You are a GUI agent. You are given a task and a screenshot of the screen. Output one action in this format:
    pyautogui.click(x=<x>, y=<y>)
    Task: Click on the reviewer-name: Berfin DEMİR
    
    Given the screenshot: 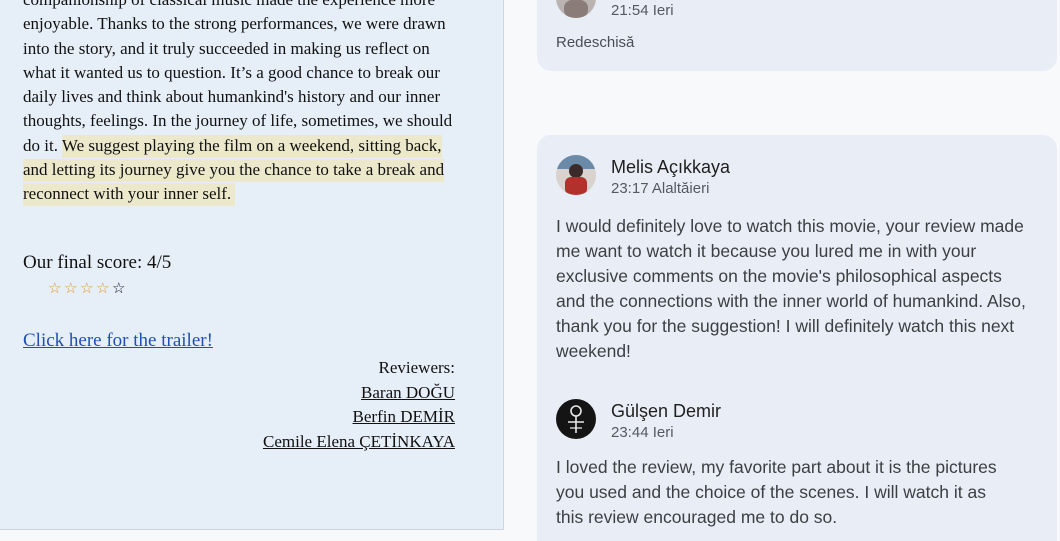 What is the action you would take?
    pyautogui.click(x=403, y=416)
    